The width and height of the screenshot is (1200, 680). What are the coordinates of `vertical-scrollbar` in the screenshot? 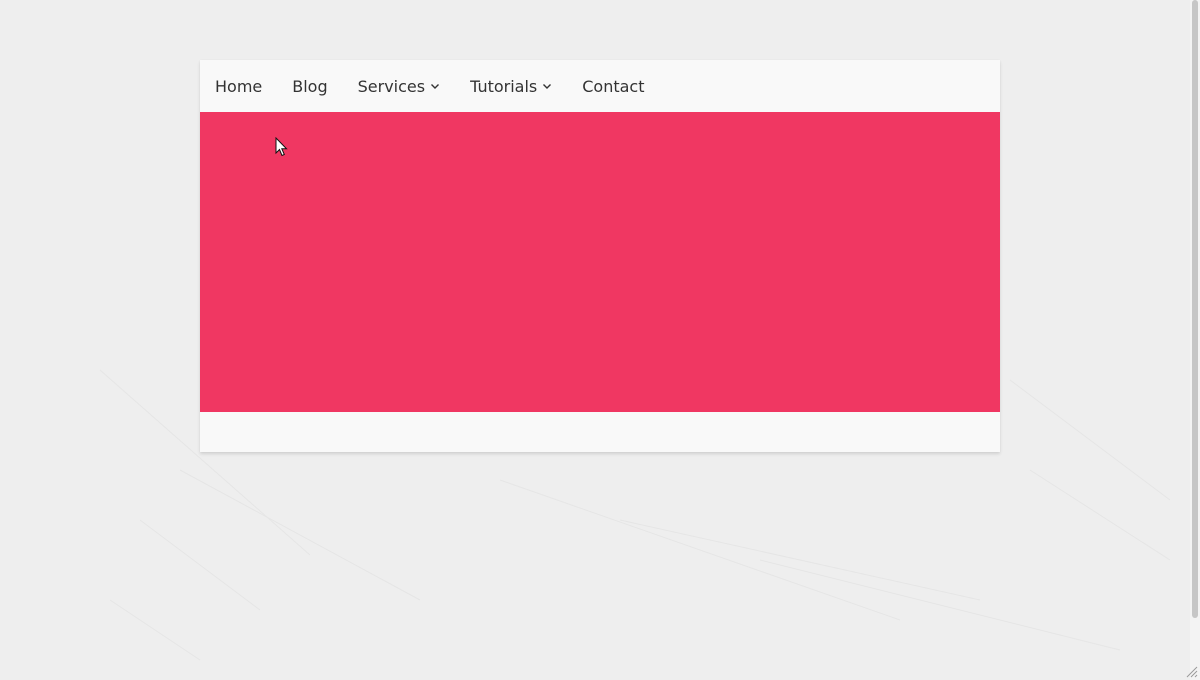 It's located at (1195, 340).